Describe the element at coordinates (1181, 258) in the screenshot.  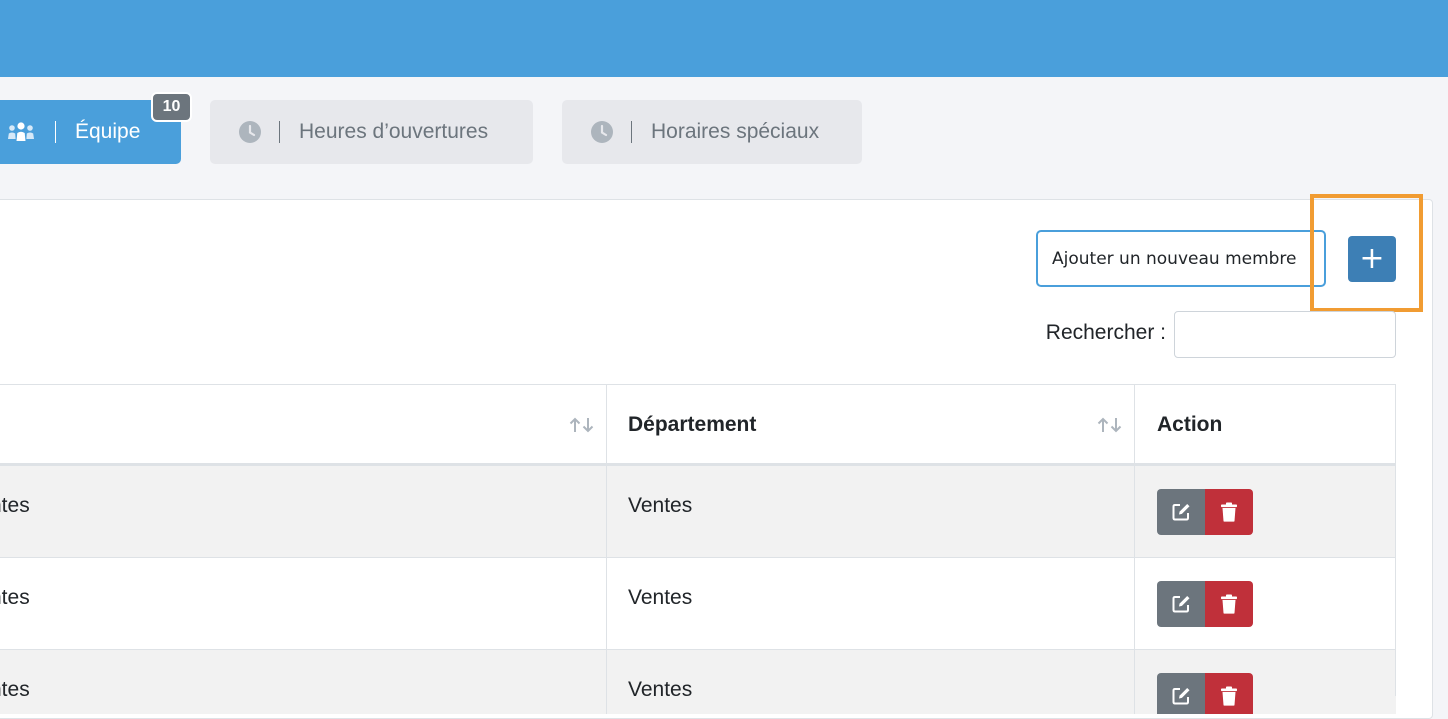
I see `new-member-input` at that location.